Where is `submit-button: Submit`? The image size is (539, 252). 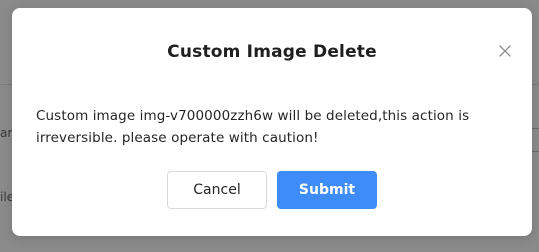 submit-button: Submit is located at coordinates (327, 190).